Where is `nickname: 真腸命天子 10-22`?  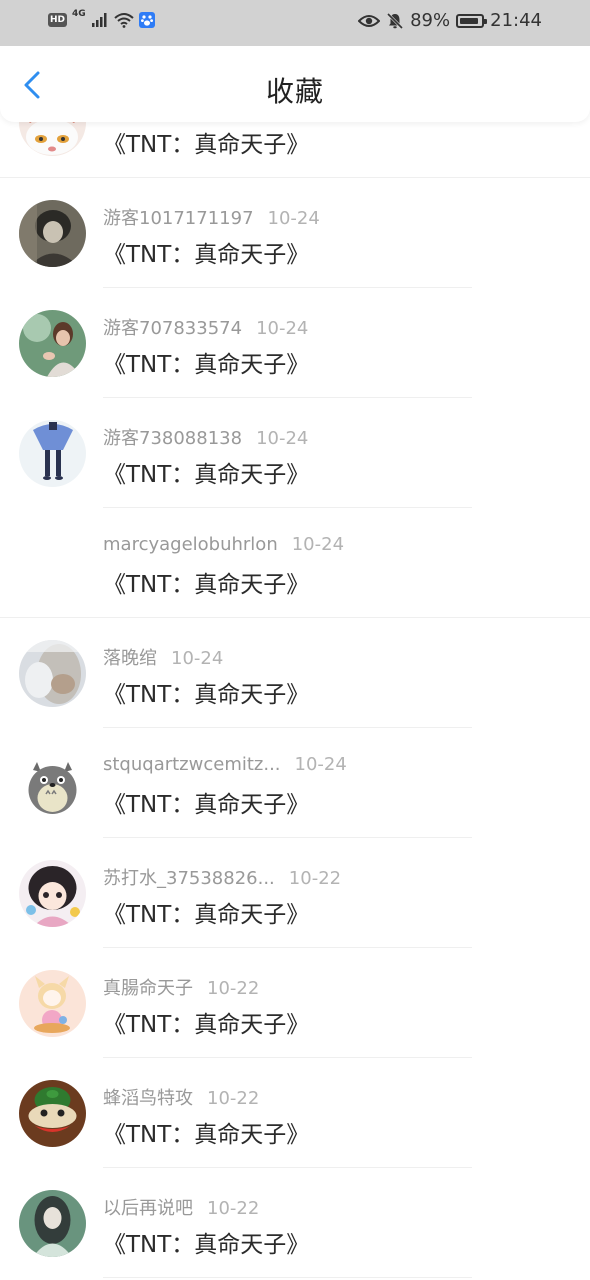 nickname: 真腸命天子 10-22 is located at coordinates (181, 987).